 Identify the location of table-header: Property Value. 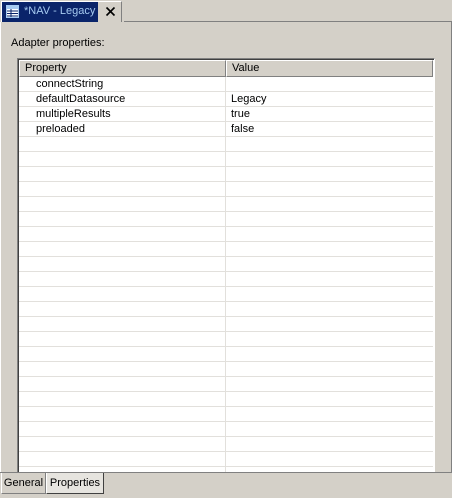
(226, 68).